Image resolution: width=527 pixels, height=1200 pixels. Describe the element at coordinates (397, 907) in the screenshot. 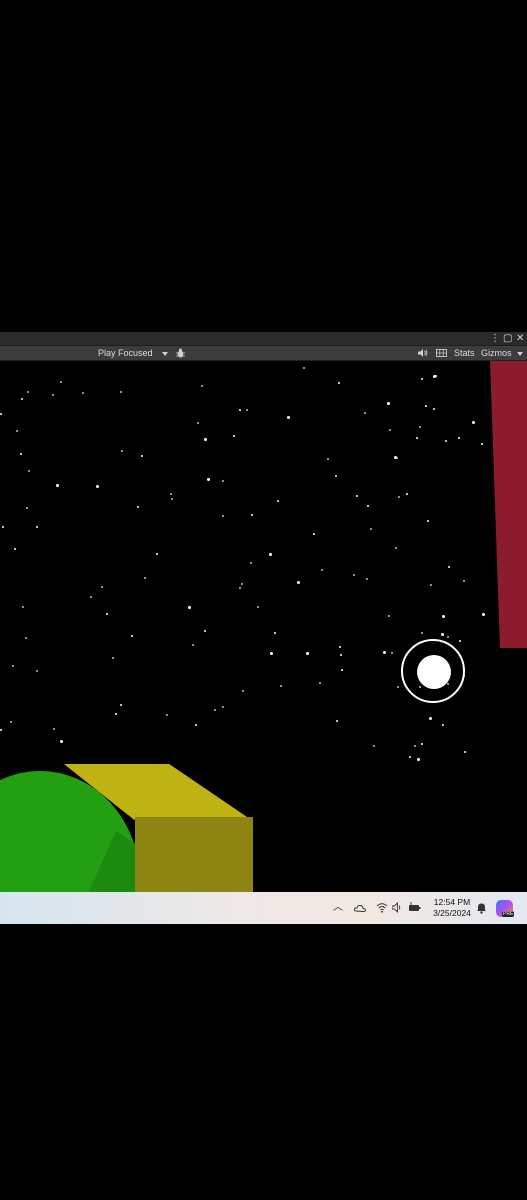

I see `volume-icon` at that location.